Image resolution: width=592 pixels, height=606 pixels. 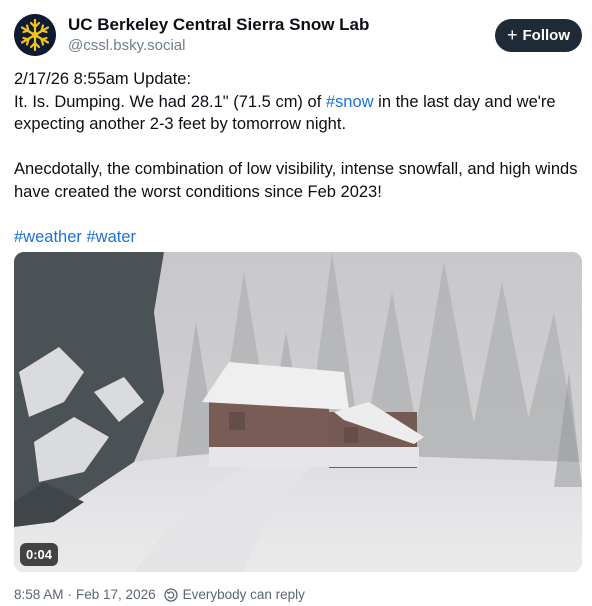 What do you see at coordinates (170, 594) in the screenshot?
I see `reply-settings-icon` at bounding box center [170, 594].